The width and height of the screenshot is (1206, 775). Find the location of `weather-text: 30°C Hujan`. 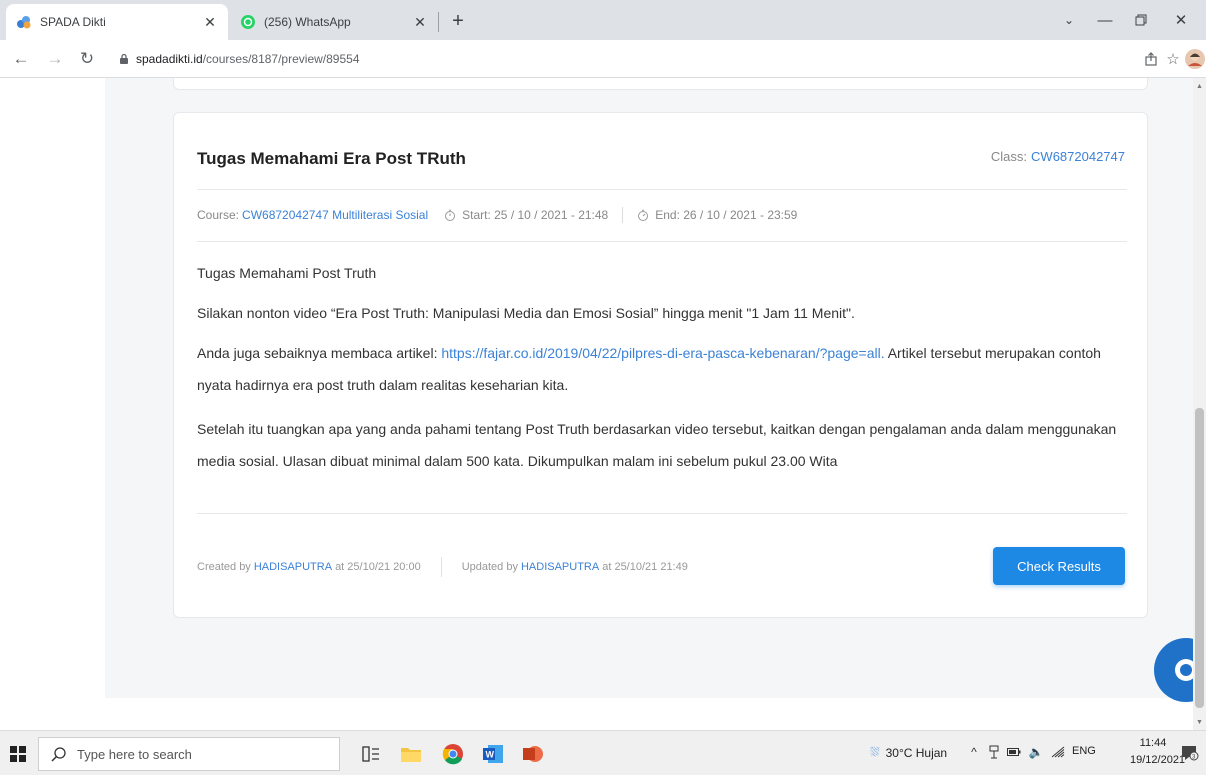

weather-text: 30°C Hujan is located at coordinates (916, 752).